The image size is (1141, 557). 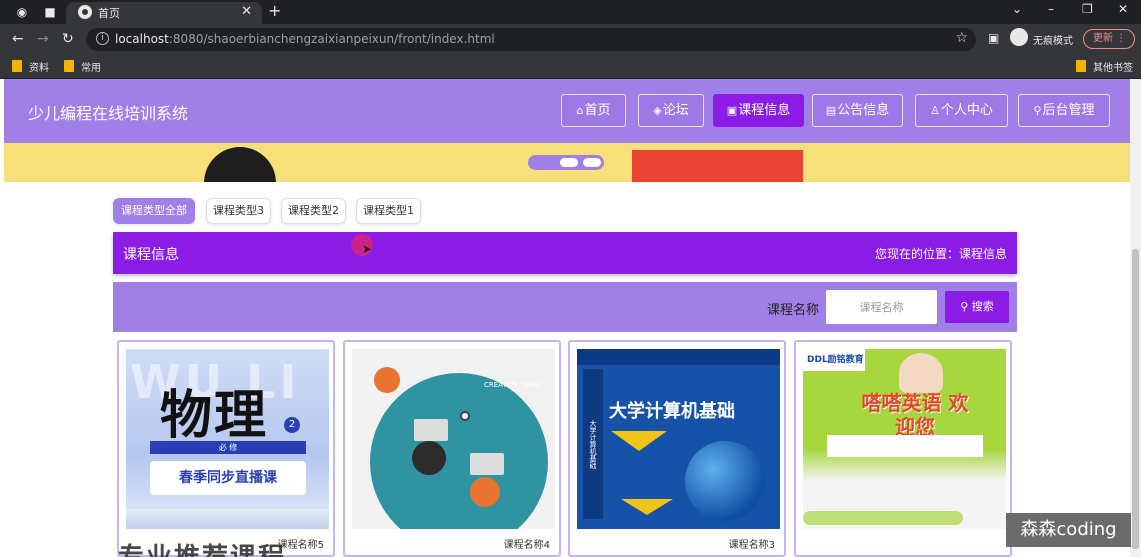 I want to click on search-input, so click(x=881, y=307).